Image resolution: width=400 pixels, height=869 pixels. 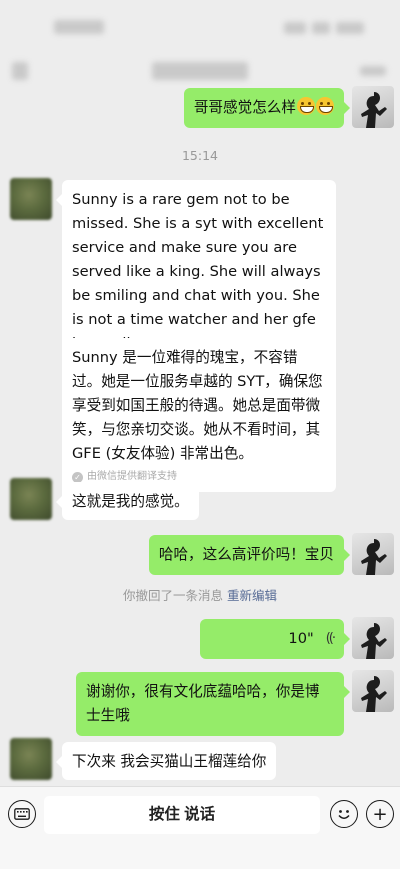 I want to click on status-wifi-blur, so click(x=321, y=28).